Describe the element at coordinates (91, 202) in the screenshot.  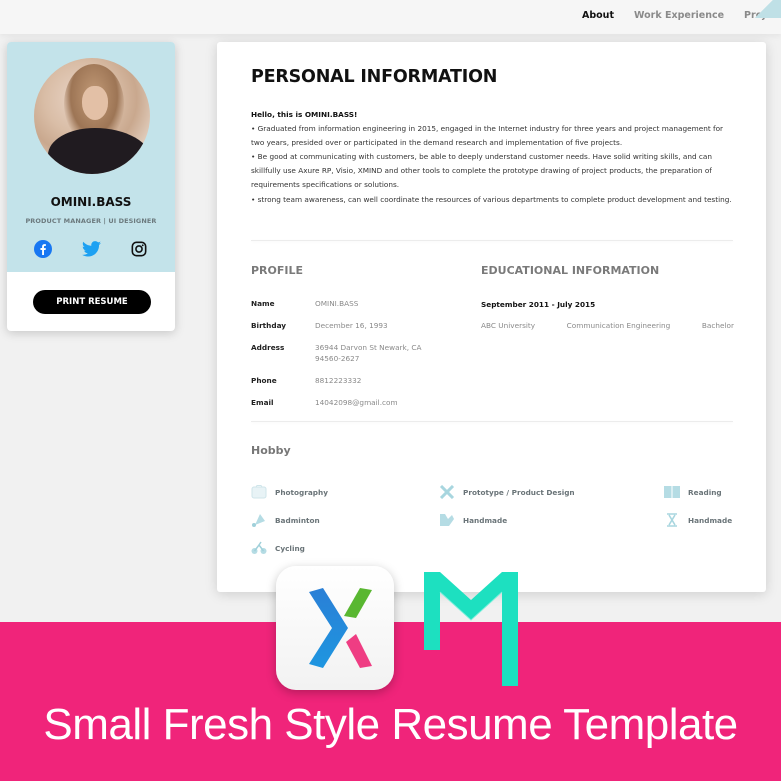
I see `profile-name: OMINI.BASS` at that location.